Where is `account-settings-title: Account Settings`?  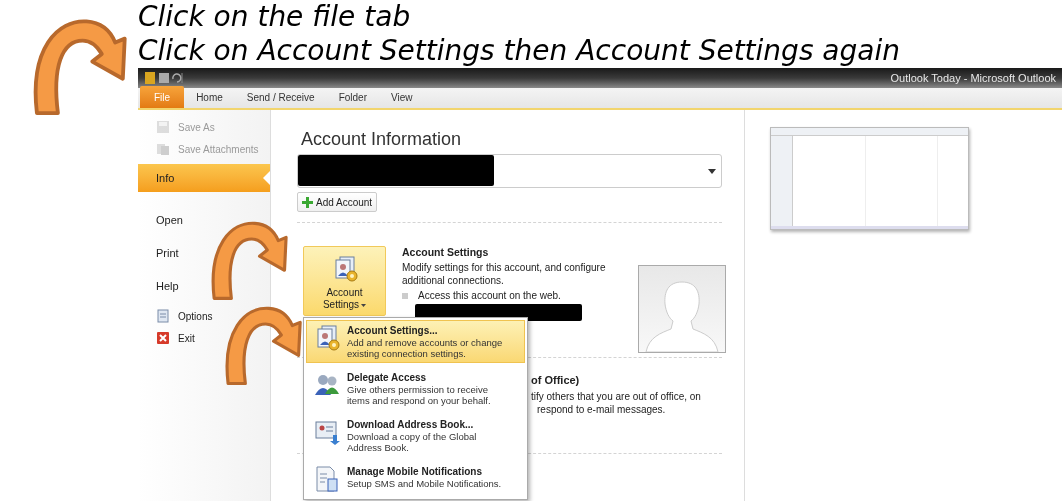
account-settings-title: Account Settings is located at coordinates (446, 252).